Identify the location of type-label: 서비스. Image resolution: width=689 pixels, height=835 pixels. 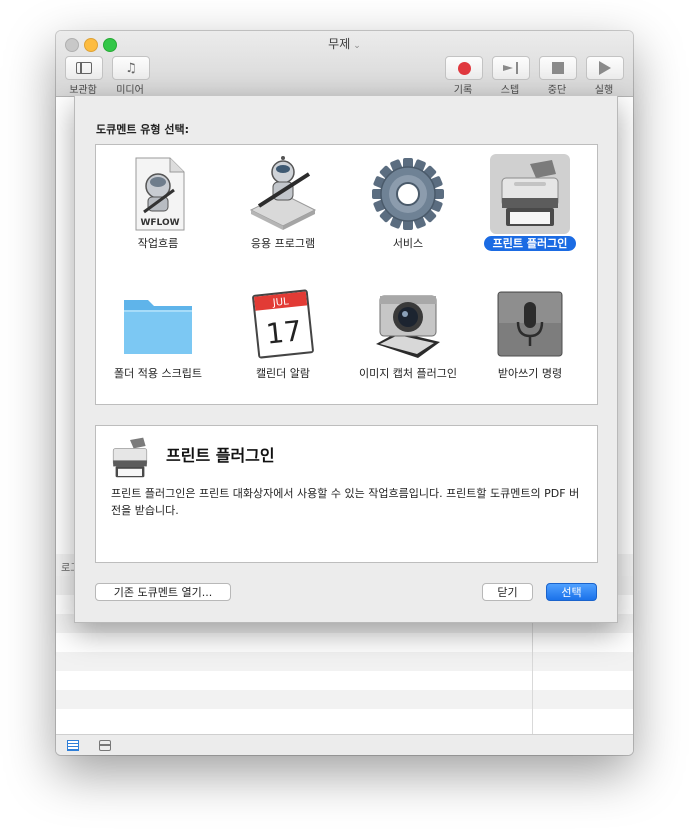
(408, 243).